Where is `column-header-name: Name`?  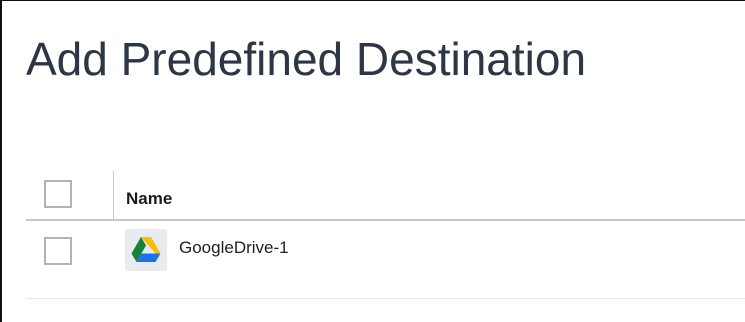
column-header-name: Name is located at coordinates (149, 199).